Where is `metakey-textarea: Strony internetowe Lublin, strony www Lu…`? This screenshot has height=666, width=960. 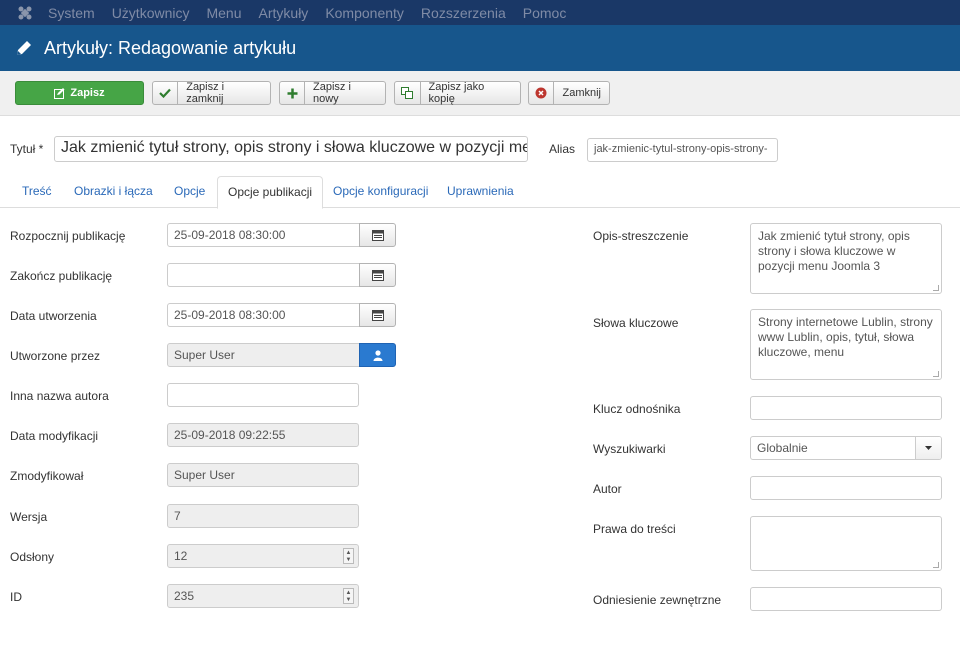 metakey-textarea: Strony internetowe Lublin, strony www Lu… is located at coordinates (846, 344).